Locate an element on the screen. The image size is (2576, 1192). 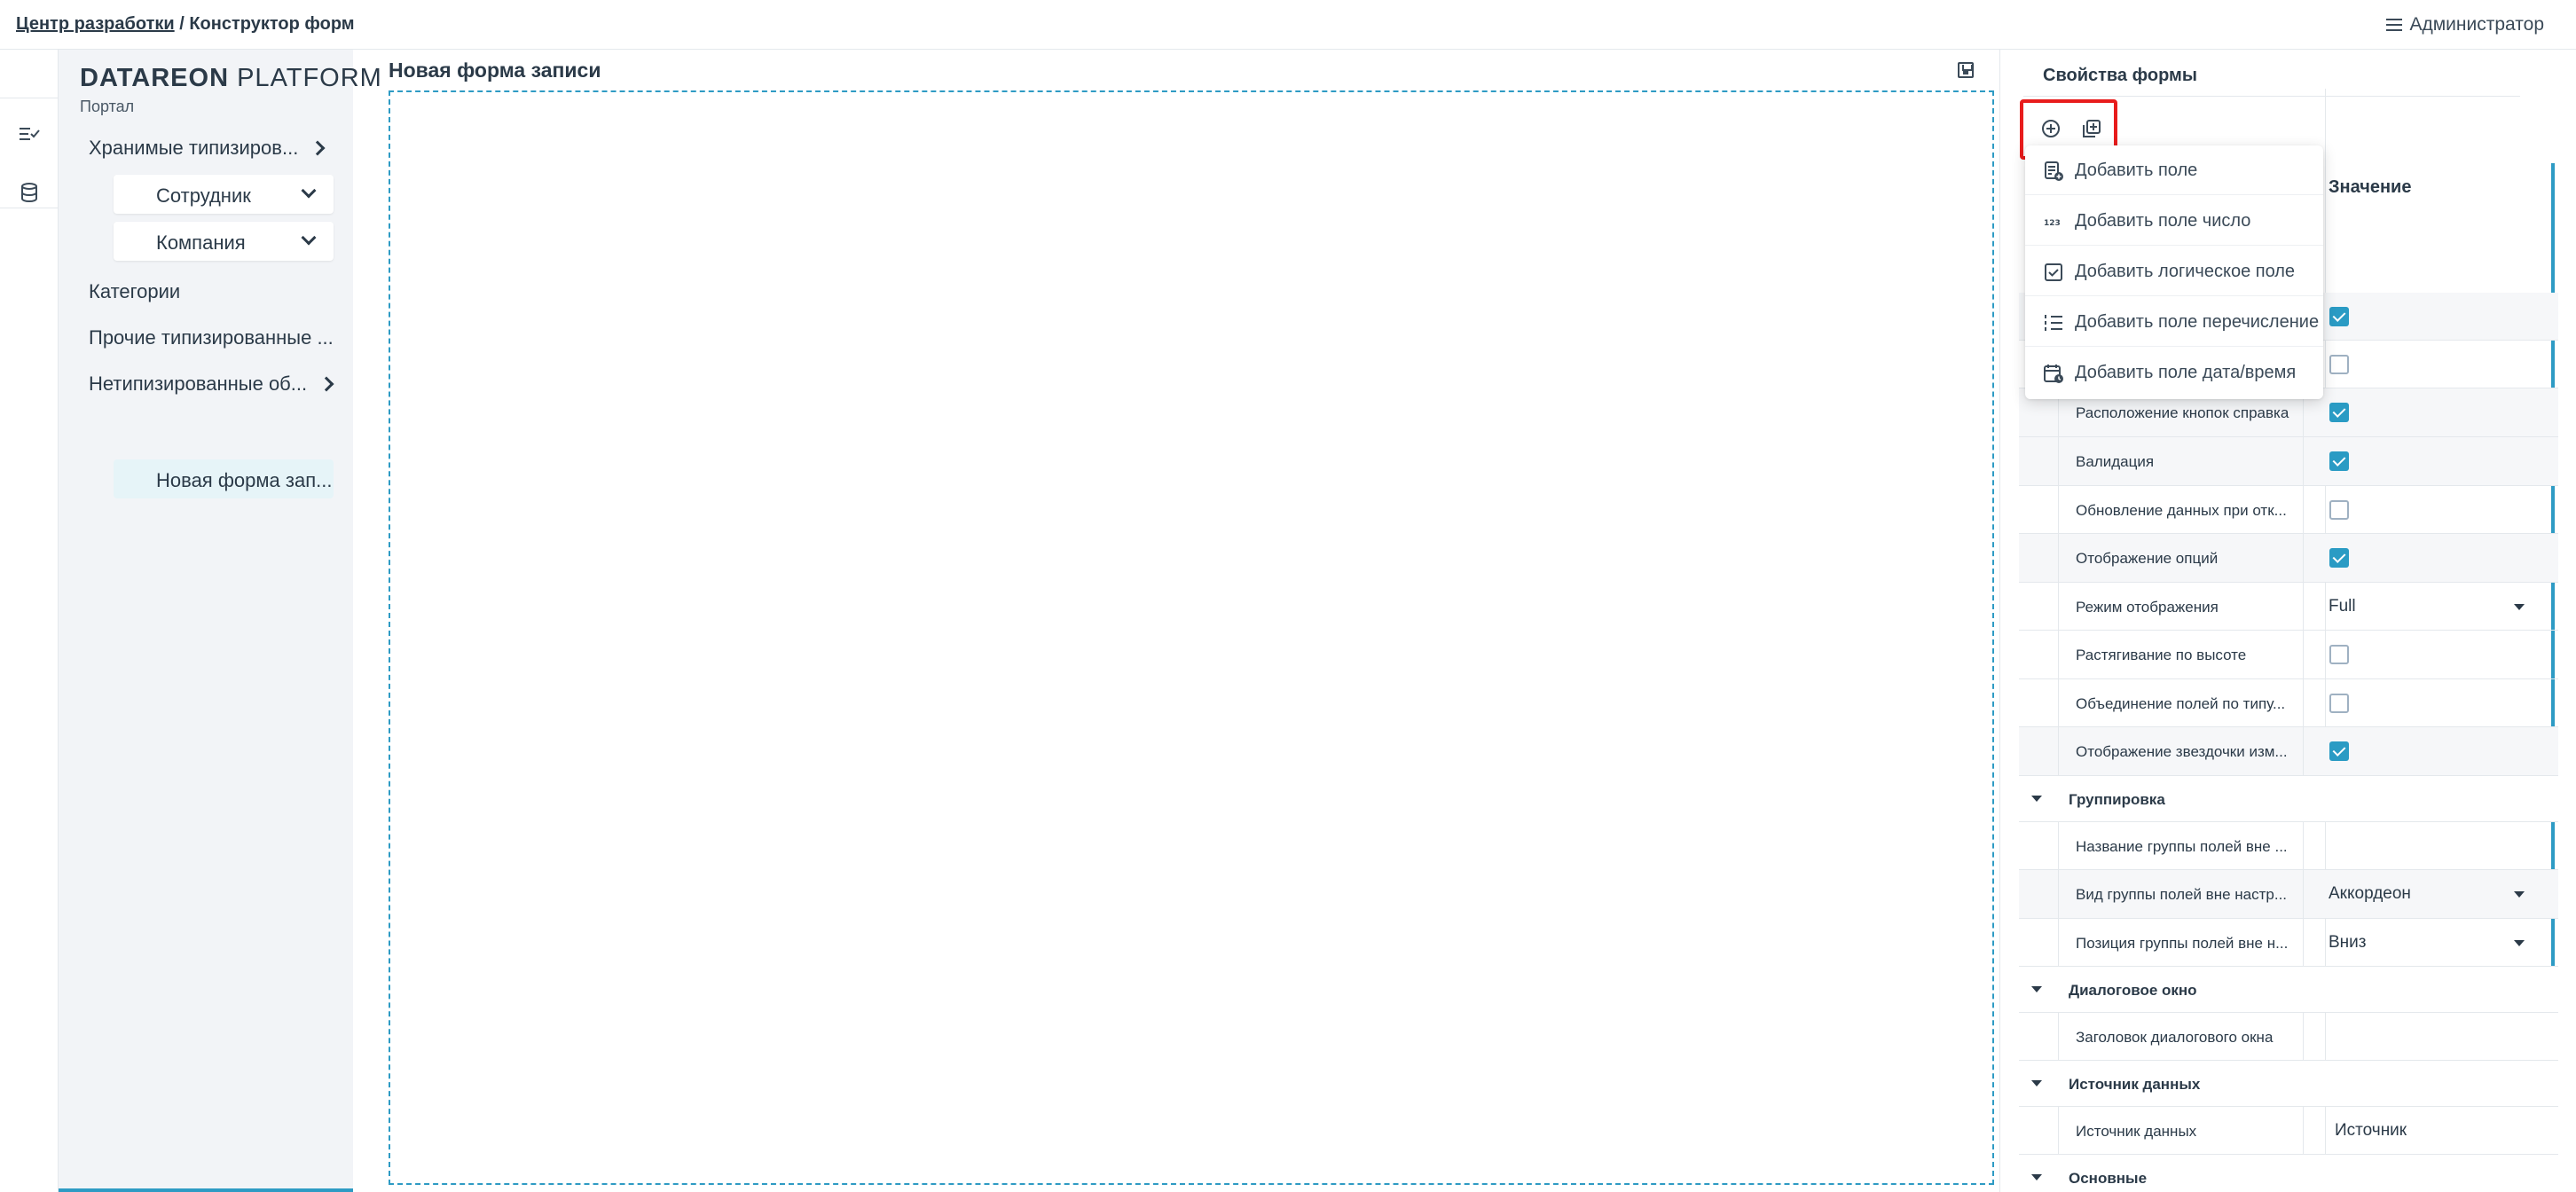
property-row: Растягивание по высоте is located at coordinates (2288, 655).